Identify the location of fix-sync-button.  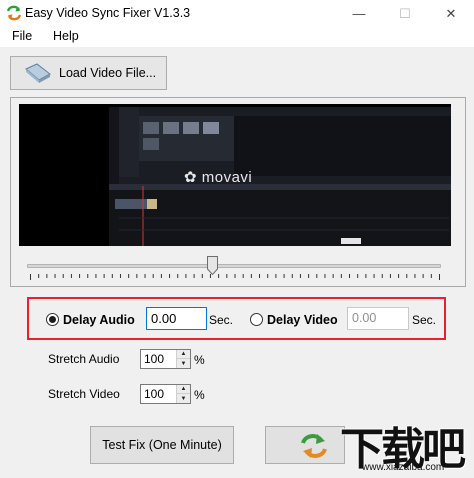
(305, 445).